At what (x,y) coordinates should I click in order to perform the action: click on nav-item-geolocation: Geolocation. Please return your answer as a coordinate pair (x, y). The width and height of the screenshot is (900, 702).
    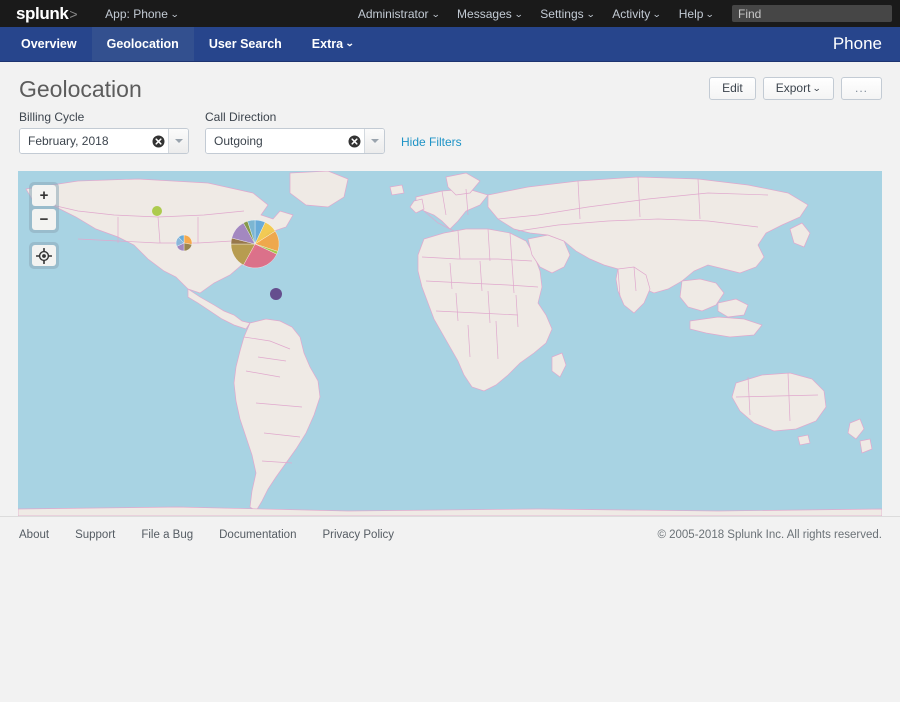
    Looking at the image, I should click on (142, 44).